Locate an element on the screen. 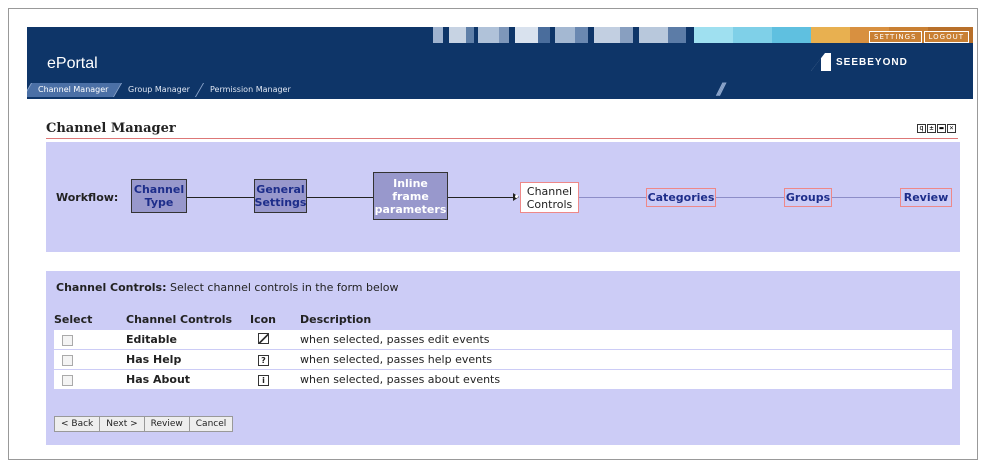  control-description: when selected, passes edit events is located at coordinates (626, 340).